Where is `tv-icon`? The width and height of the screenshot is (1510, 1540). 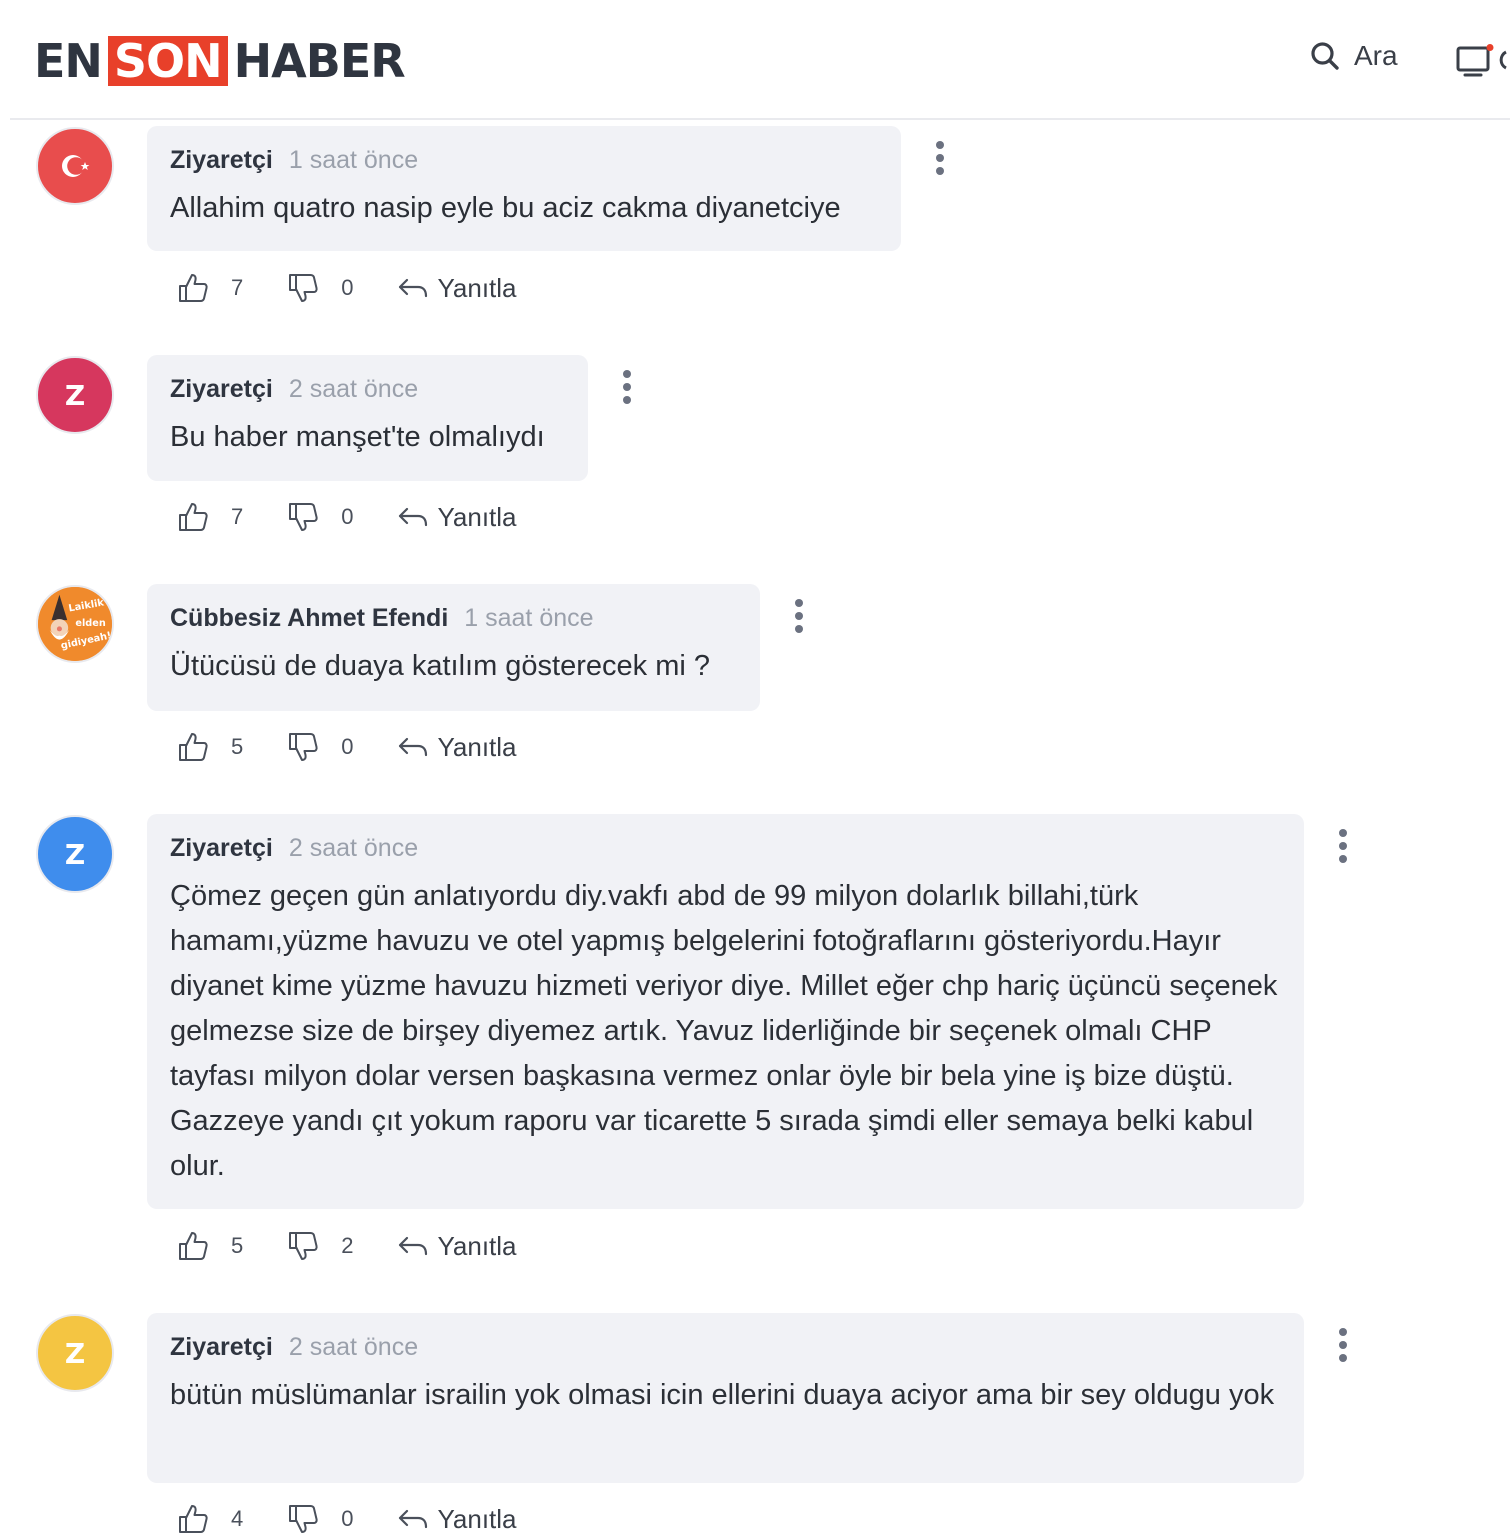 tv-icon is located at coordinates (1483, 61).